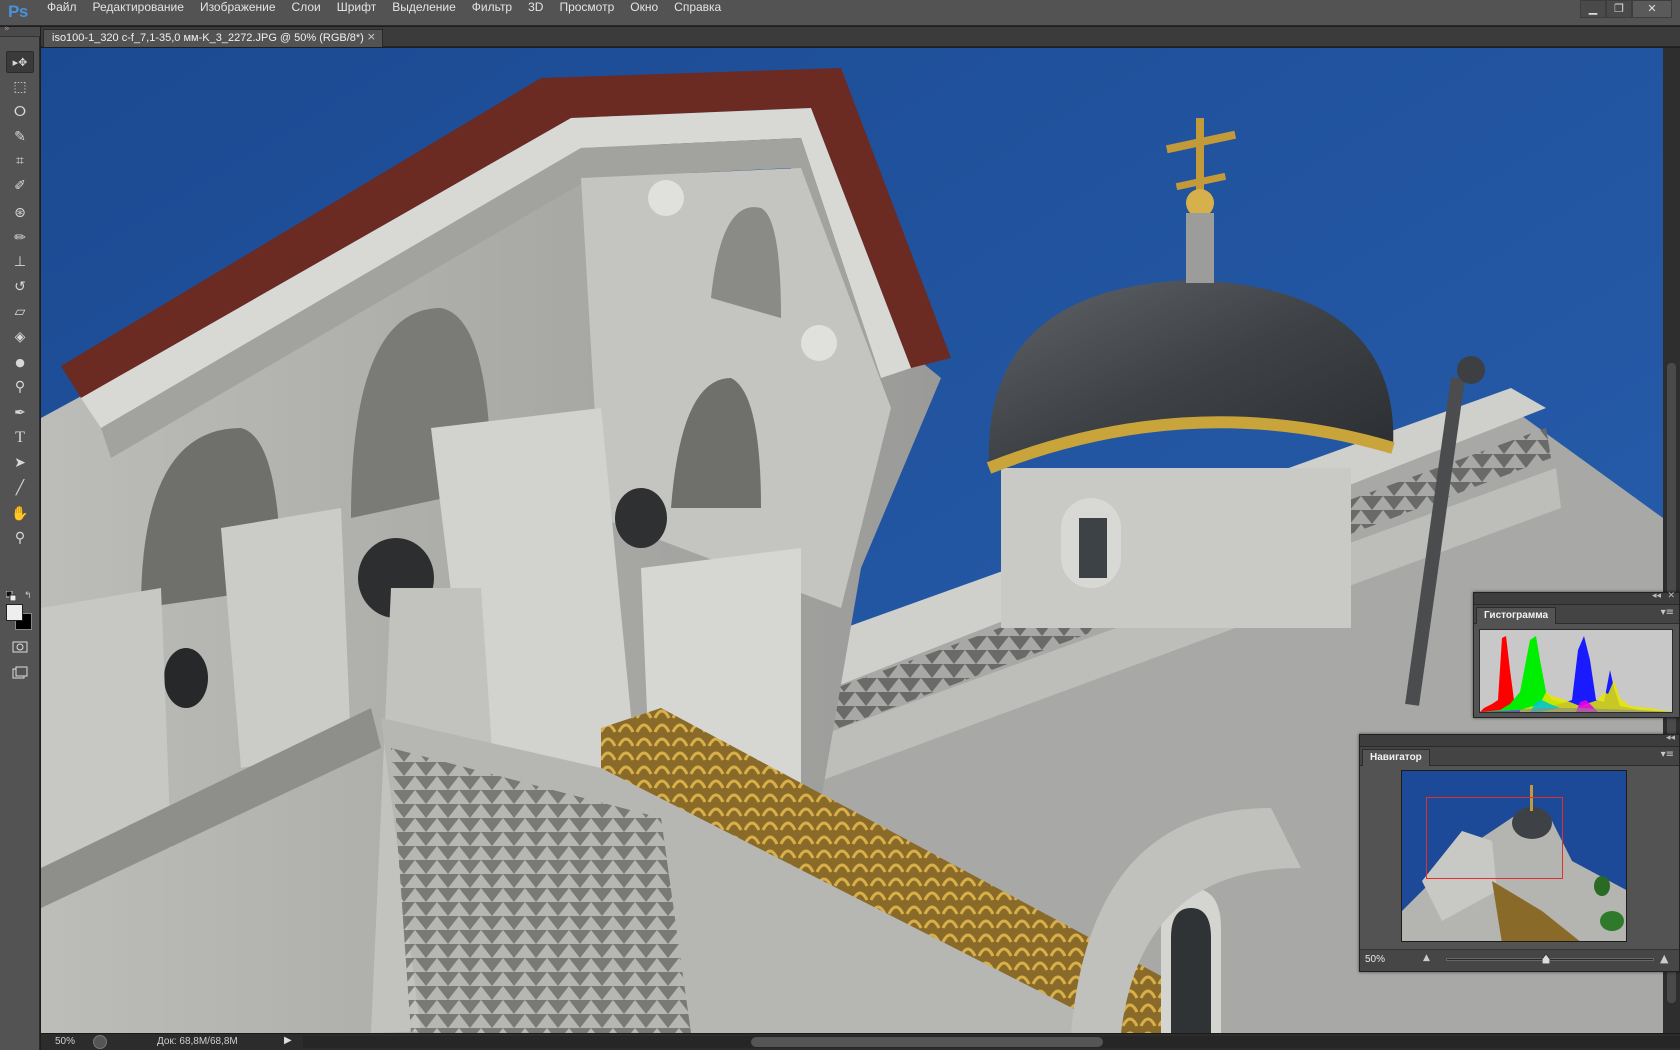  I want to click on collapse-icon: », so click(7, 29).